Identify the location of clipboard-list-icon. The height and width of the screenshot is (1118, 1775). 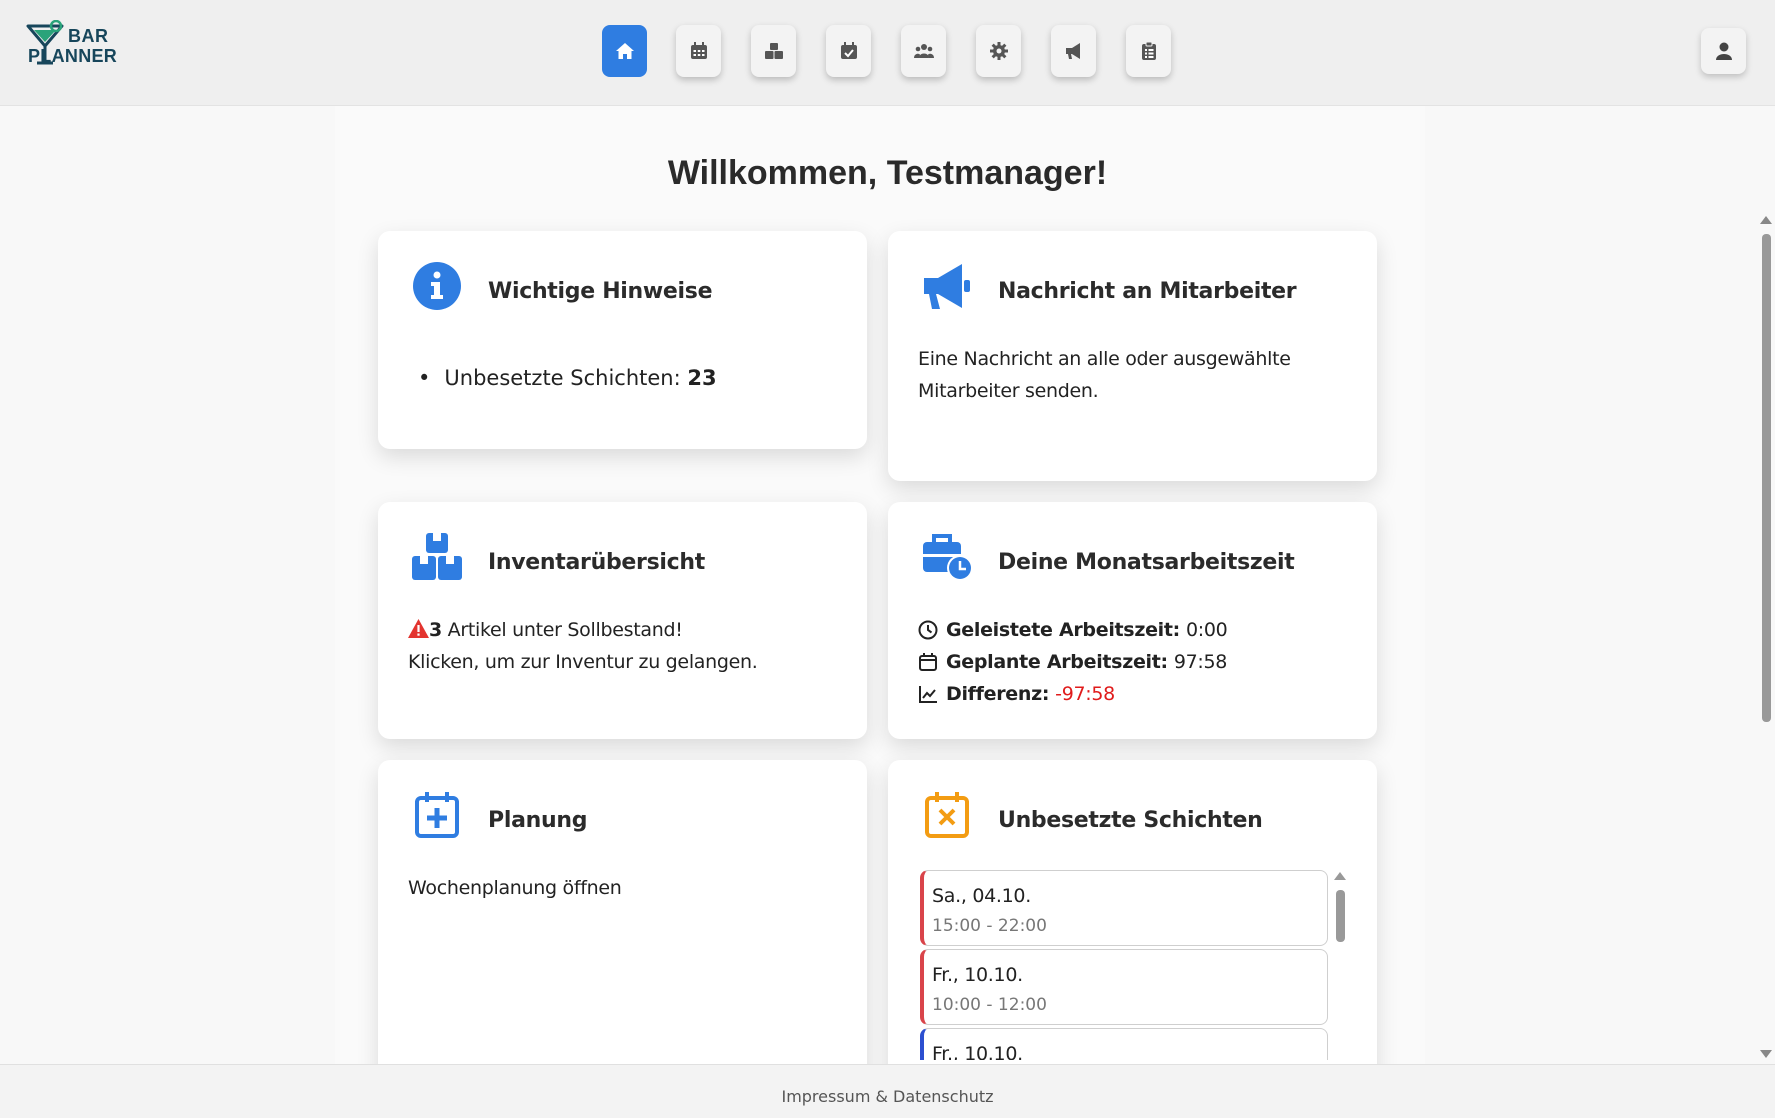
(1148, 50).